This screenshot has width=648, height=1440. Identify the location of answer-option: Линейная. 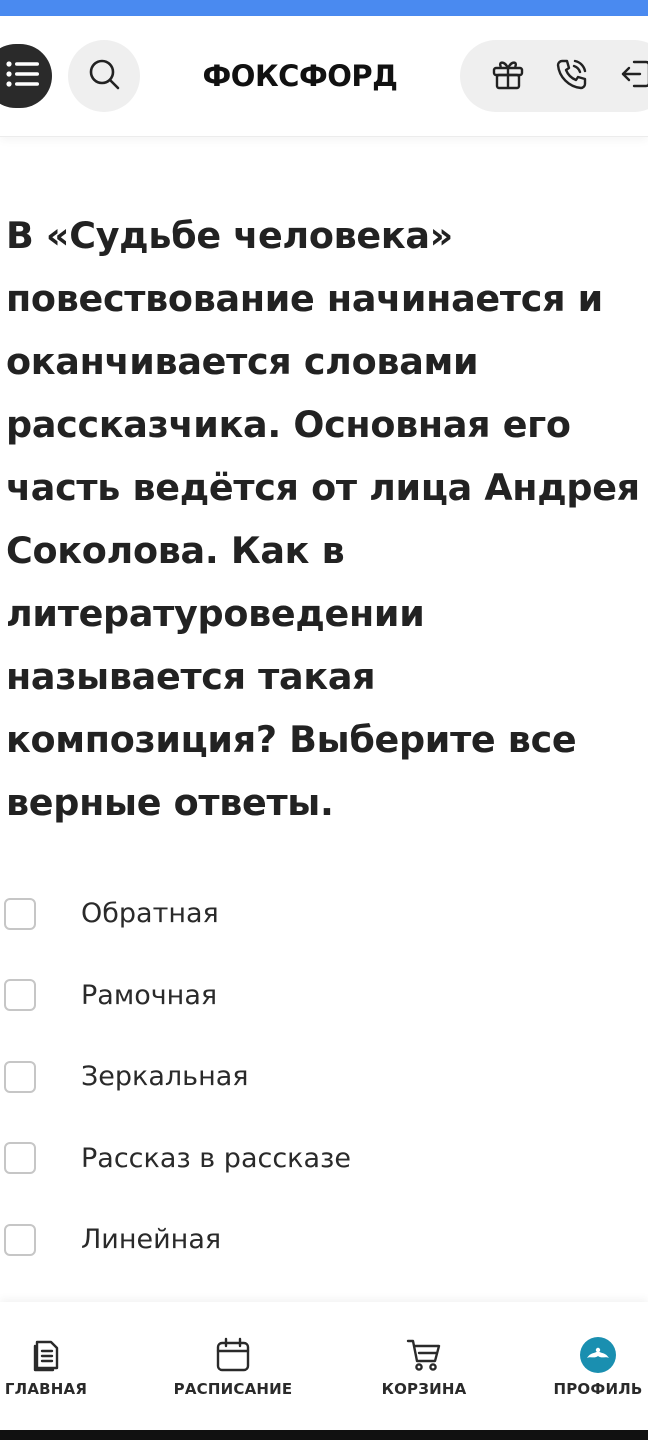
(324, 1240).